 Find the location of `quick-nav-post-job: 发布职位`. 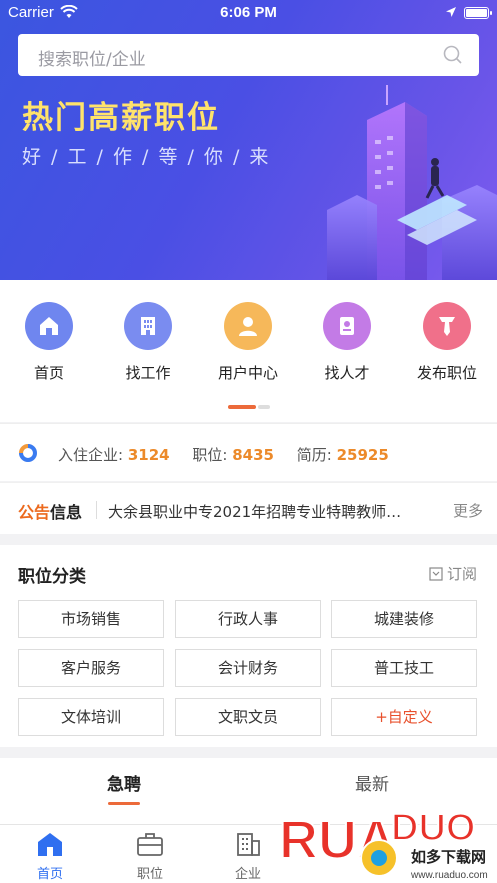

quick-nav-post-job: 发布职位 is located at coordinates (447, 342).